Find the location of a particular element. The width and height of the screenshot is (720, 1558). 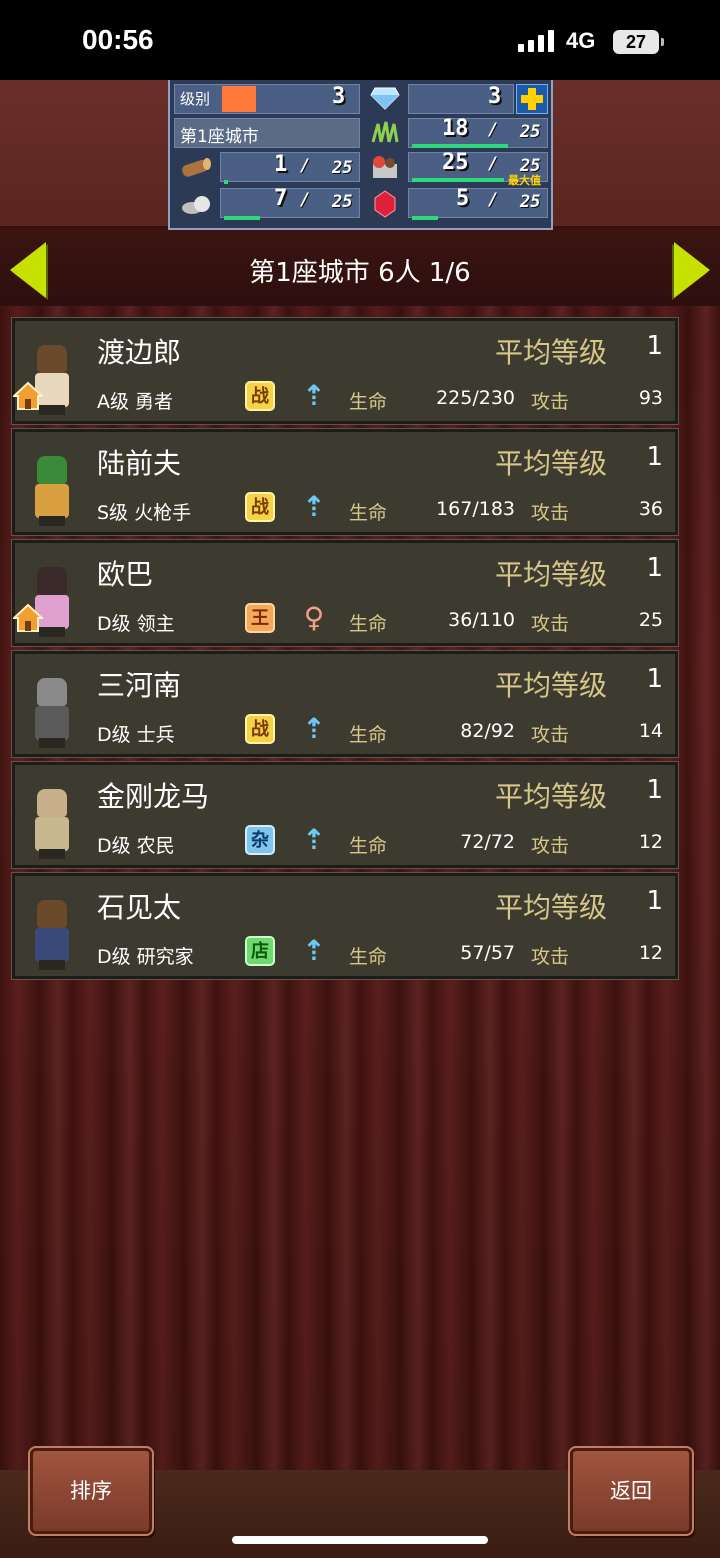

wood-icon is located at coordinates (195, 167).